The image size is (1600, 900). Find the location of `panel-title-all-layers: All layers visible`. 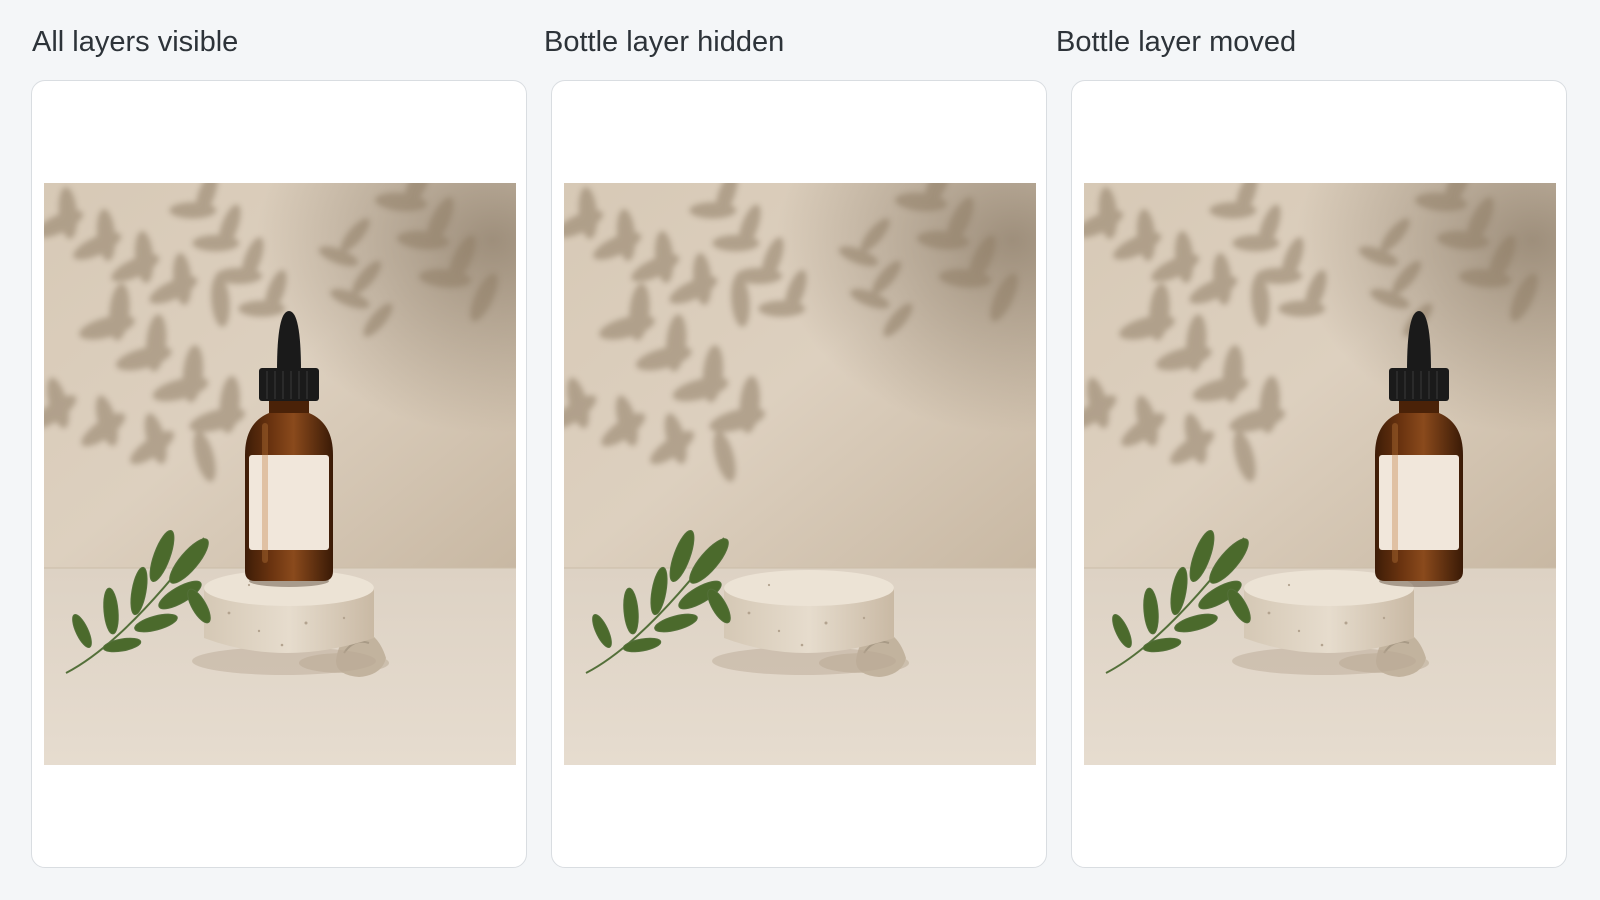

panel-title-all-layers: All layers visible is located at coordinates (135, 42).